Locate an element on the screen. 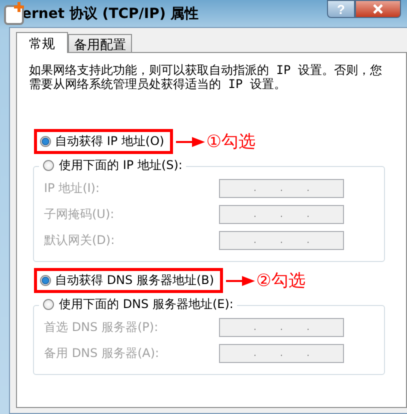  field-label: 备用 DNS 服务器(A): is located at coordinates (102, 353).